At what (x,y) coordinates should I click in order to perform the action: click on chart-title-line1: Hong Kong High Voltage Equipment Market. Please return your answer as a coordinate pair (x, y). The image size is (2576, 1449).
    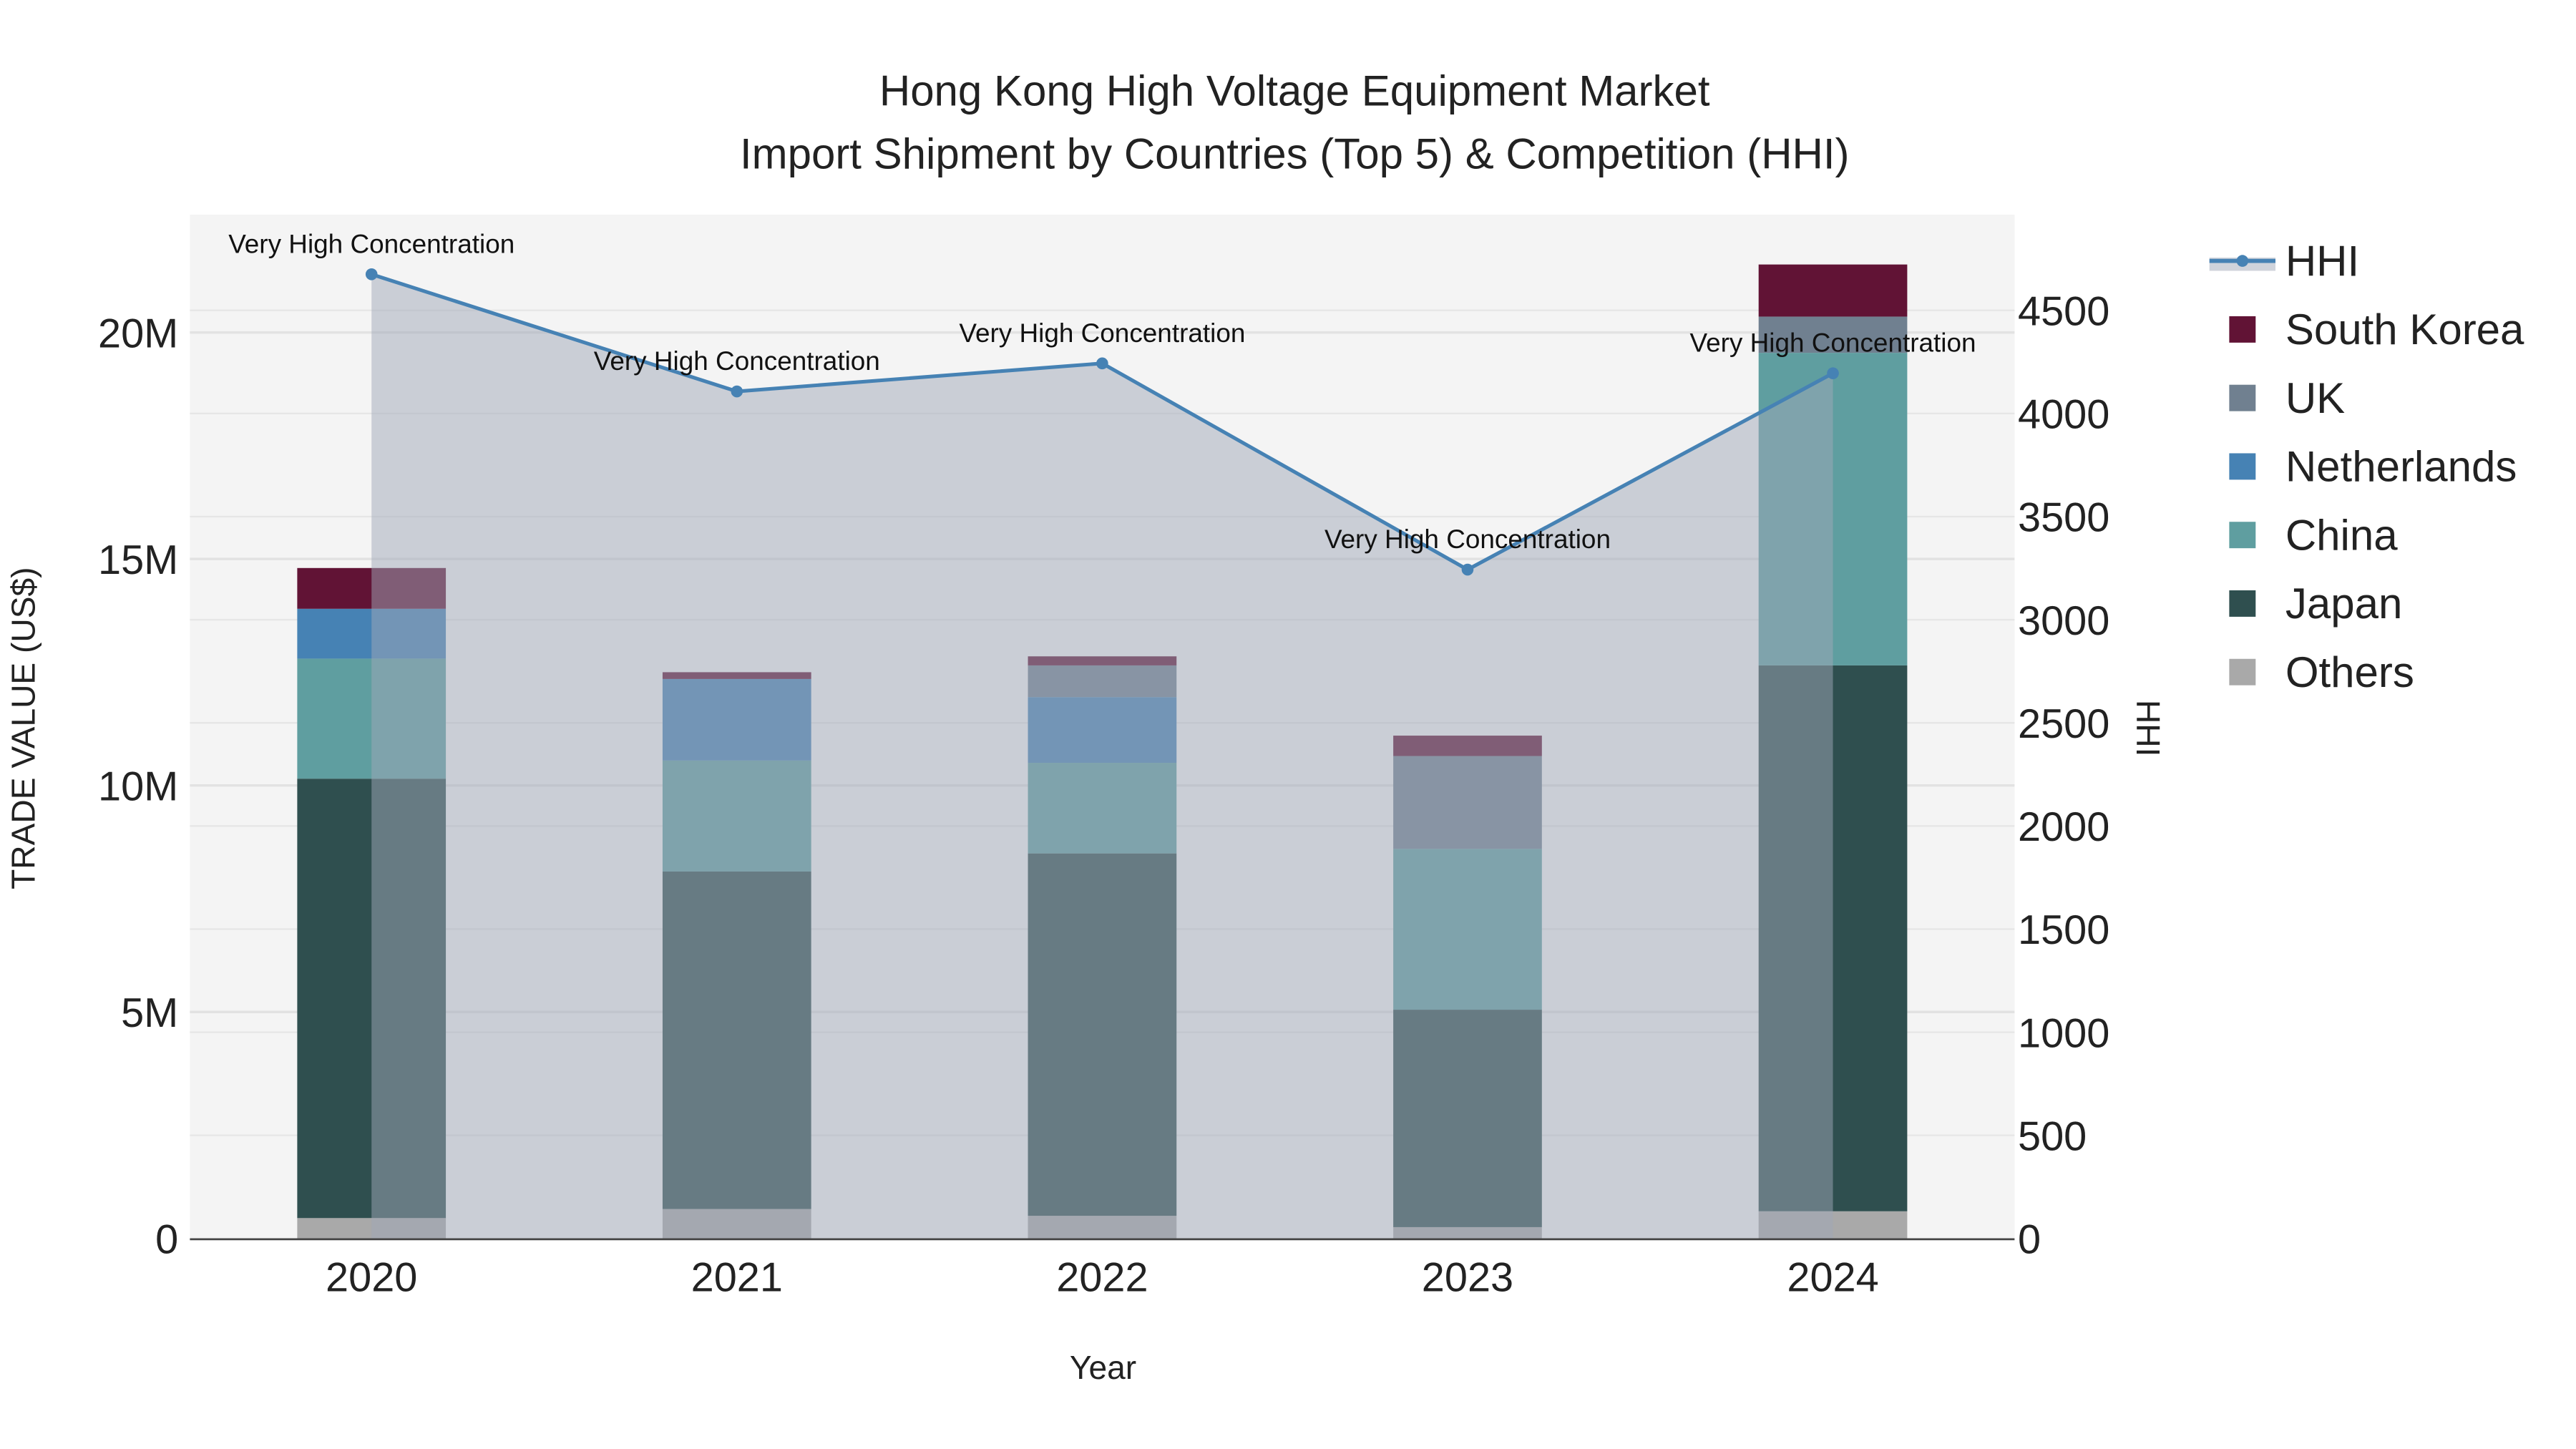
    Looking at the image, I should click on (1294, 91).